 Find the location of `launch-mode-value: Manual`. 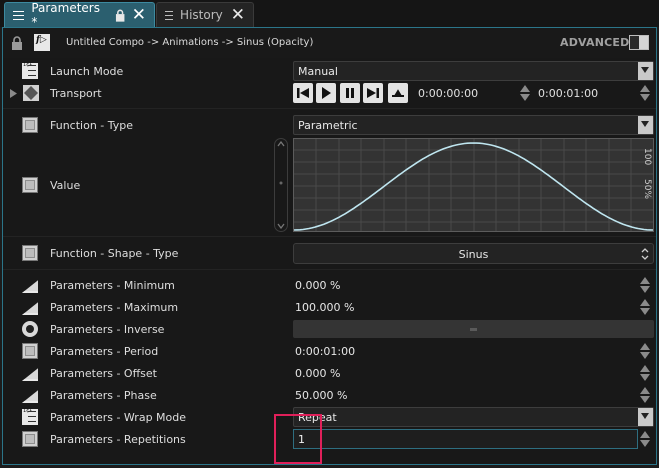

launch-mode-value: Manual is located at coordinates (318, 71).